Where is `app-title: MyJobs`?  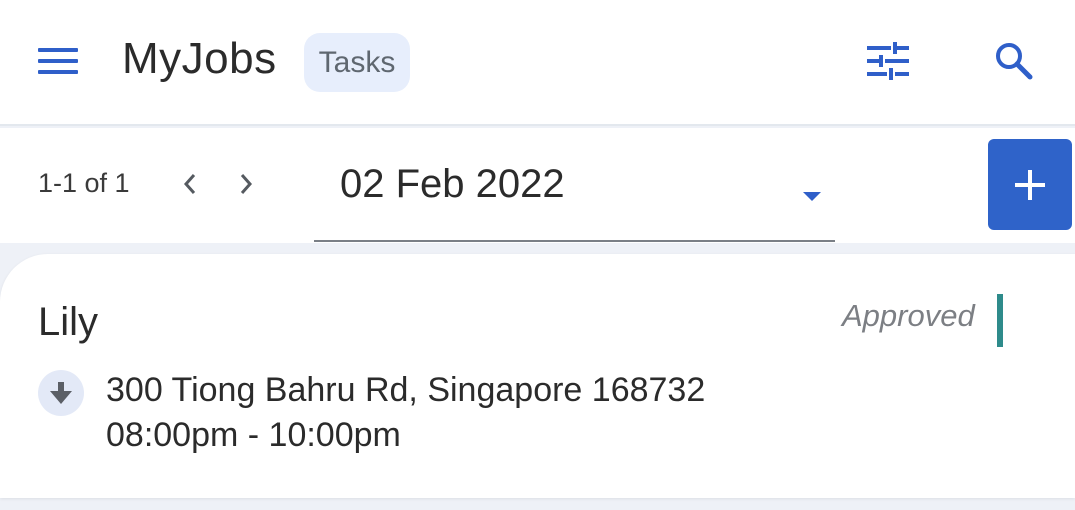 app-title: MyJobs is located at coordinates (199, 58).